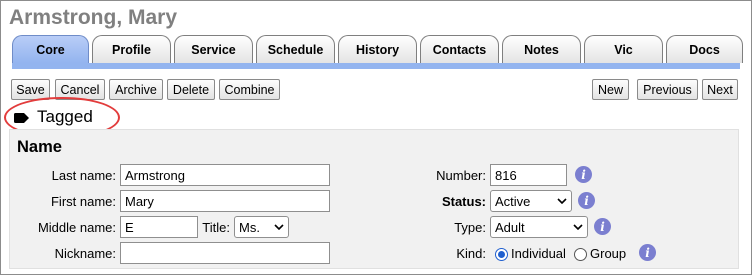 The image size is (752, 275). What do you see at coordinates (216, 227) in the screenshot?
I see `title-label: Title:` at bounding box center [216, 227].